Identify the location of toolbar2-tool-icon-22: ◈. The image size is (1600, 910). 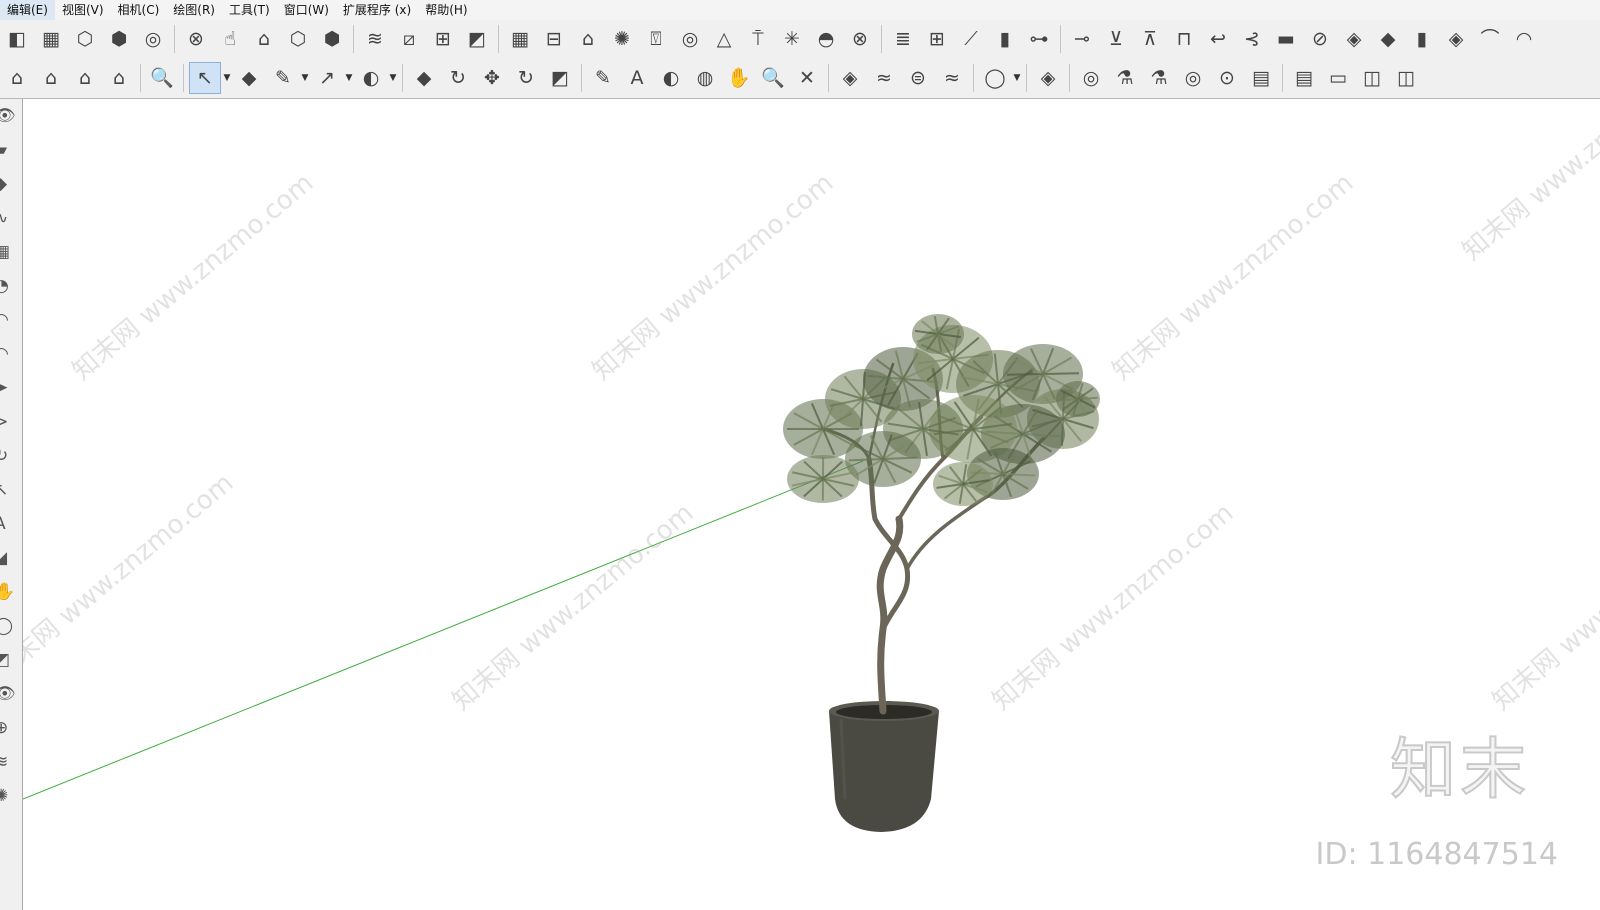
(850, 78).